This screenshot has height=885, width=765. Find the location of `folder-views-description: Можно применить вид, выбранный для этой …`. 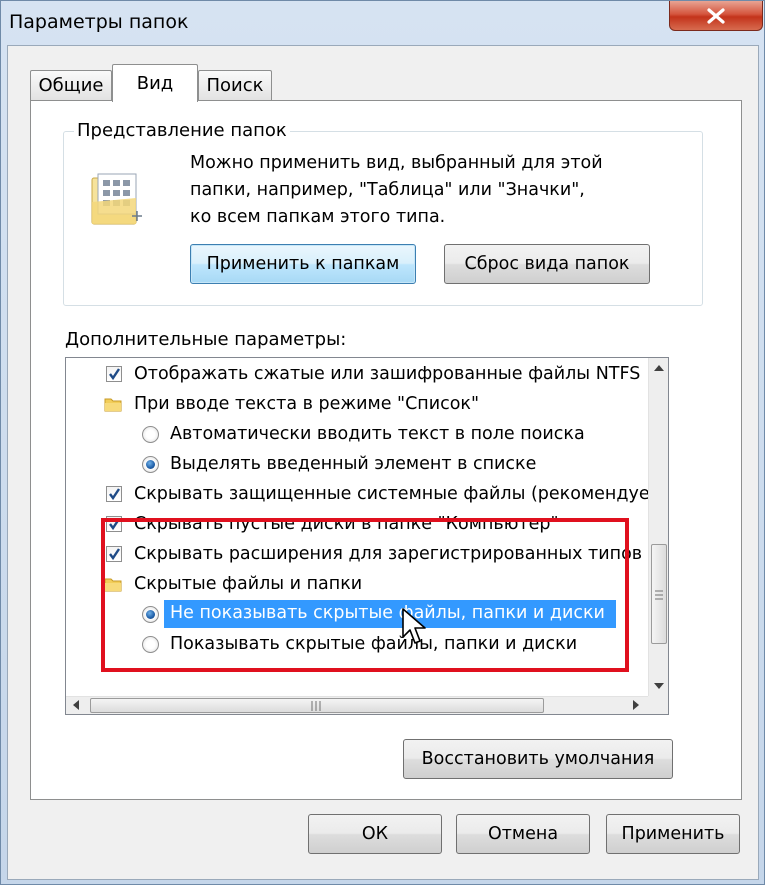

folder-views-description: Можно применить вид, выбранный для этой … is located at coordinates (440, 190).